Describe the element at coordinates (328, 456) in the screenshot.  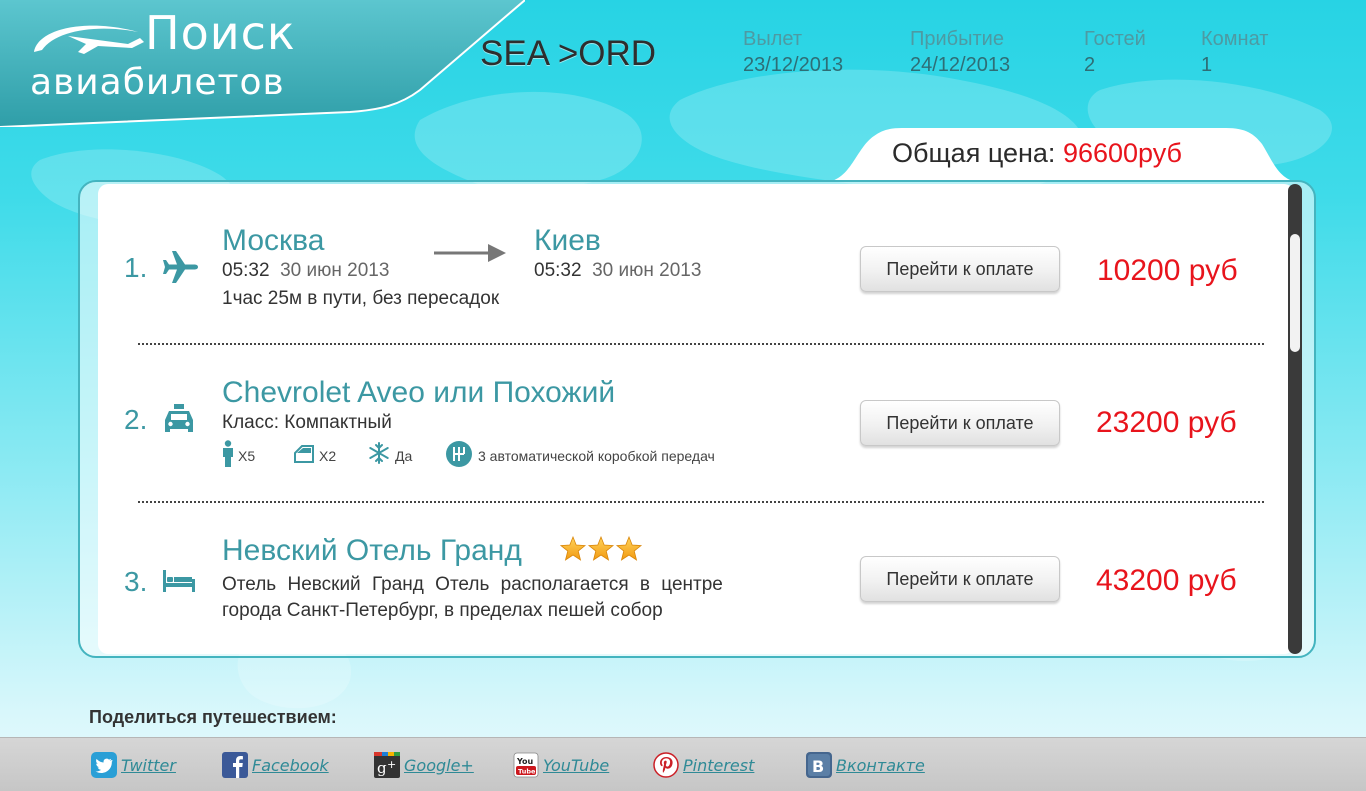
I see `feature-doors: X2` at that location.